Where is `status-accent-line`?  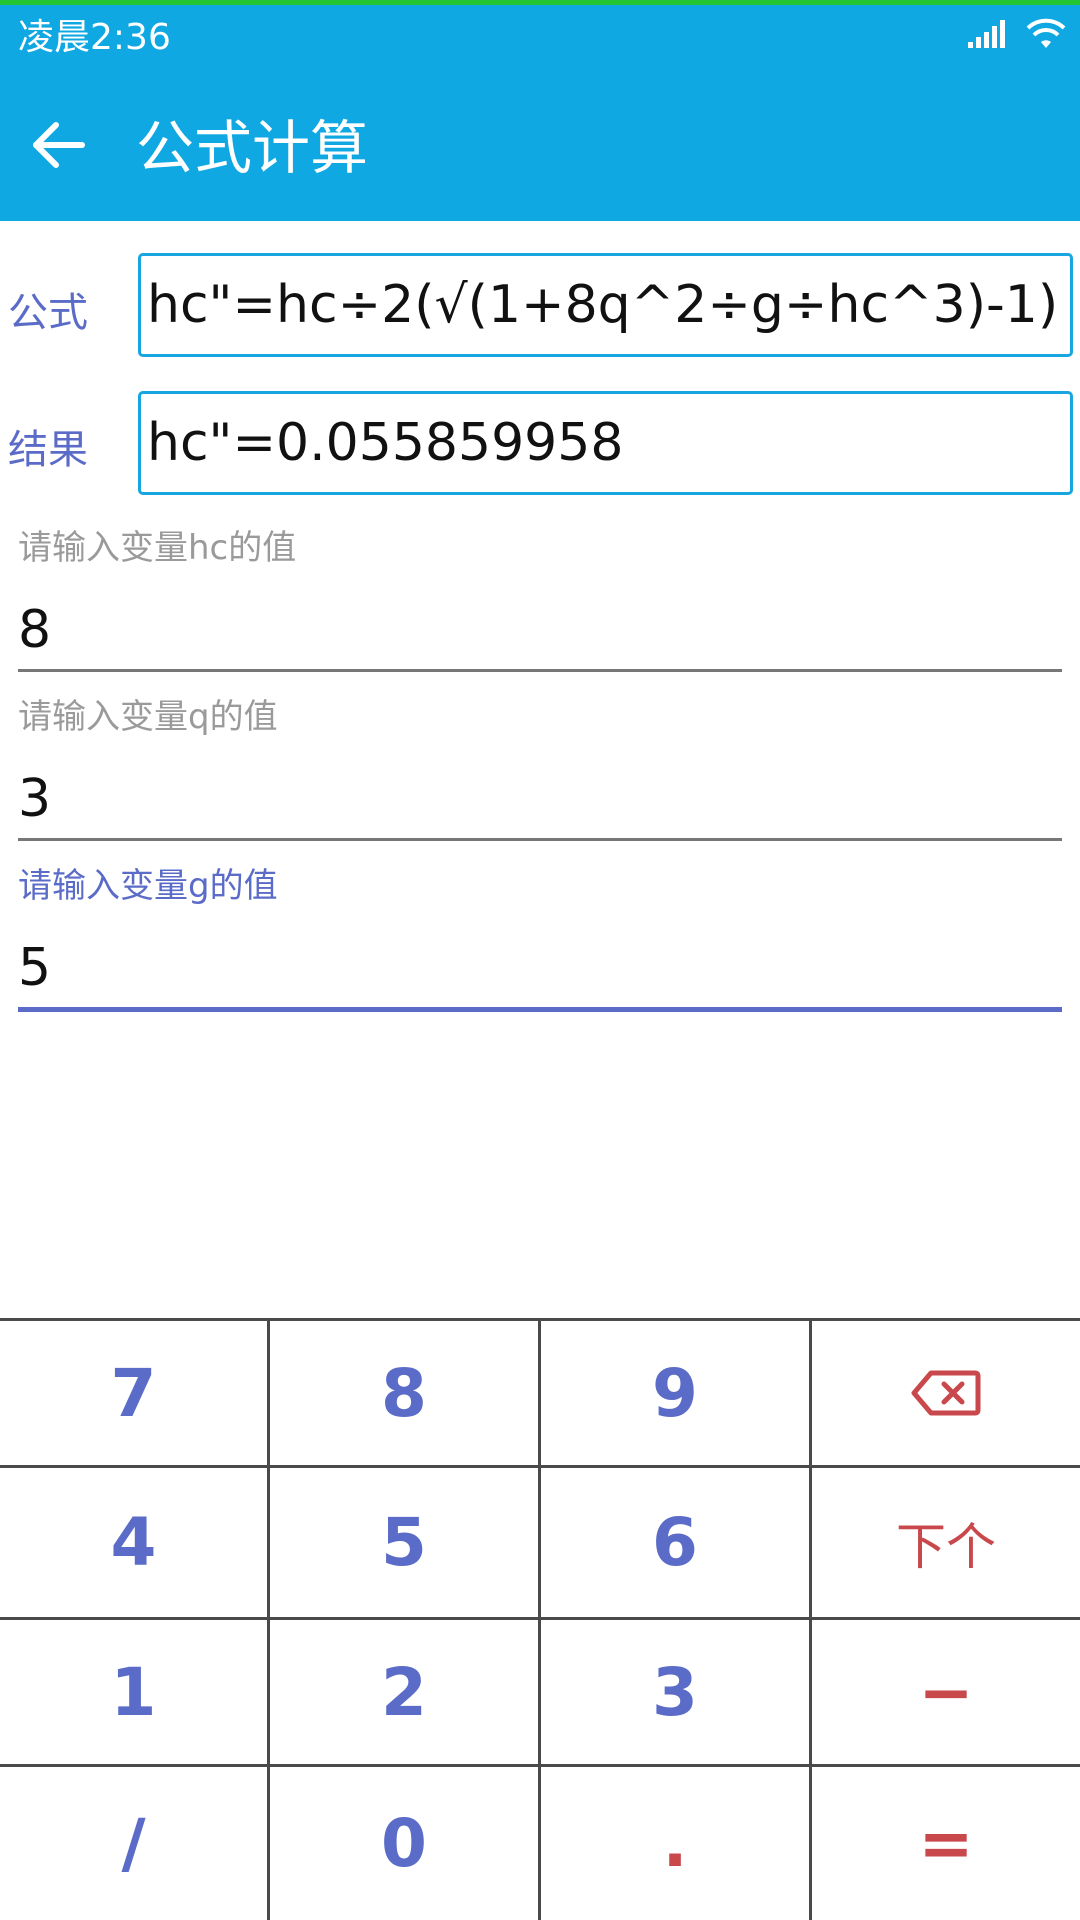
status-accent-line is located at coordinates (540, 2).